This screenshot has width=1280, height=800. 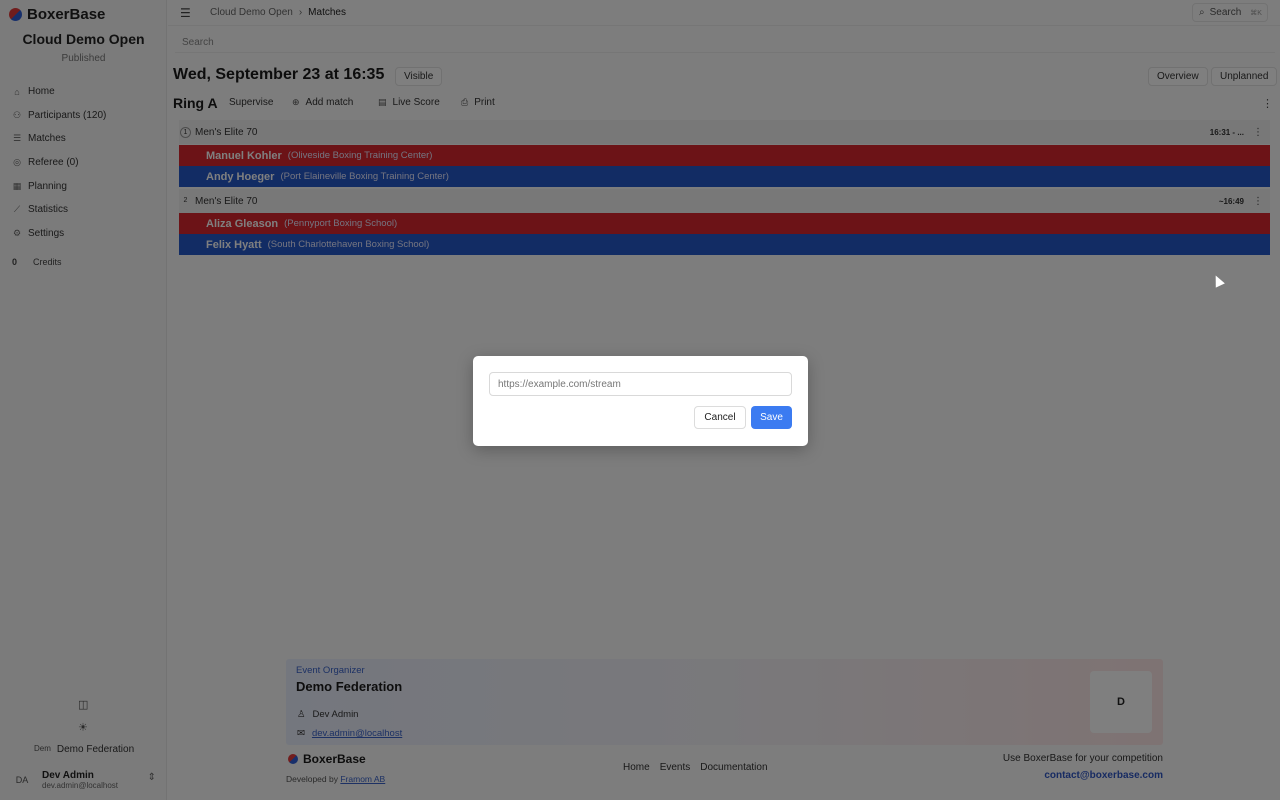 What do you see at coordinates (771, 417) in the screenshot?
I see `save-button: Save` at bounding box center [771, 417].